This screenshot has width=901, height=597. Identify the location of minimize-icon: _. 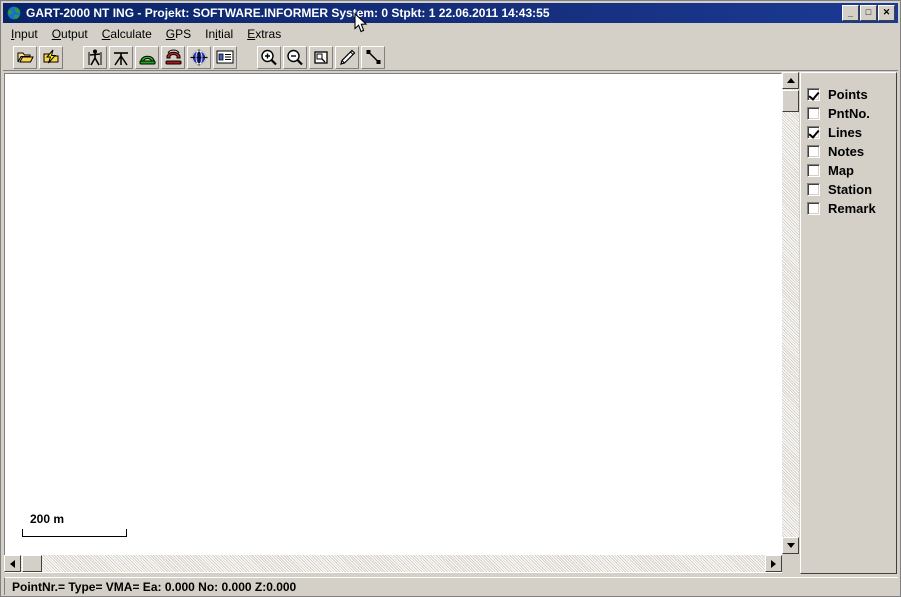
(850, 13).